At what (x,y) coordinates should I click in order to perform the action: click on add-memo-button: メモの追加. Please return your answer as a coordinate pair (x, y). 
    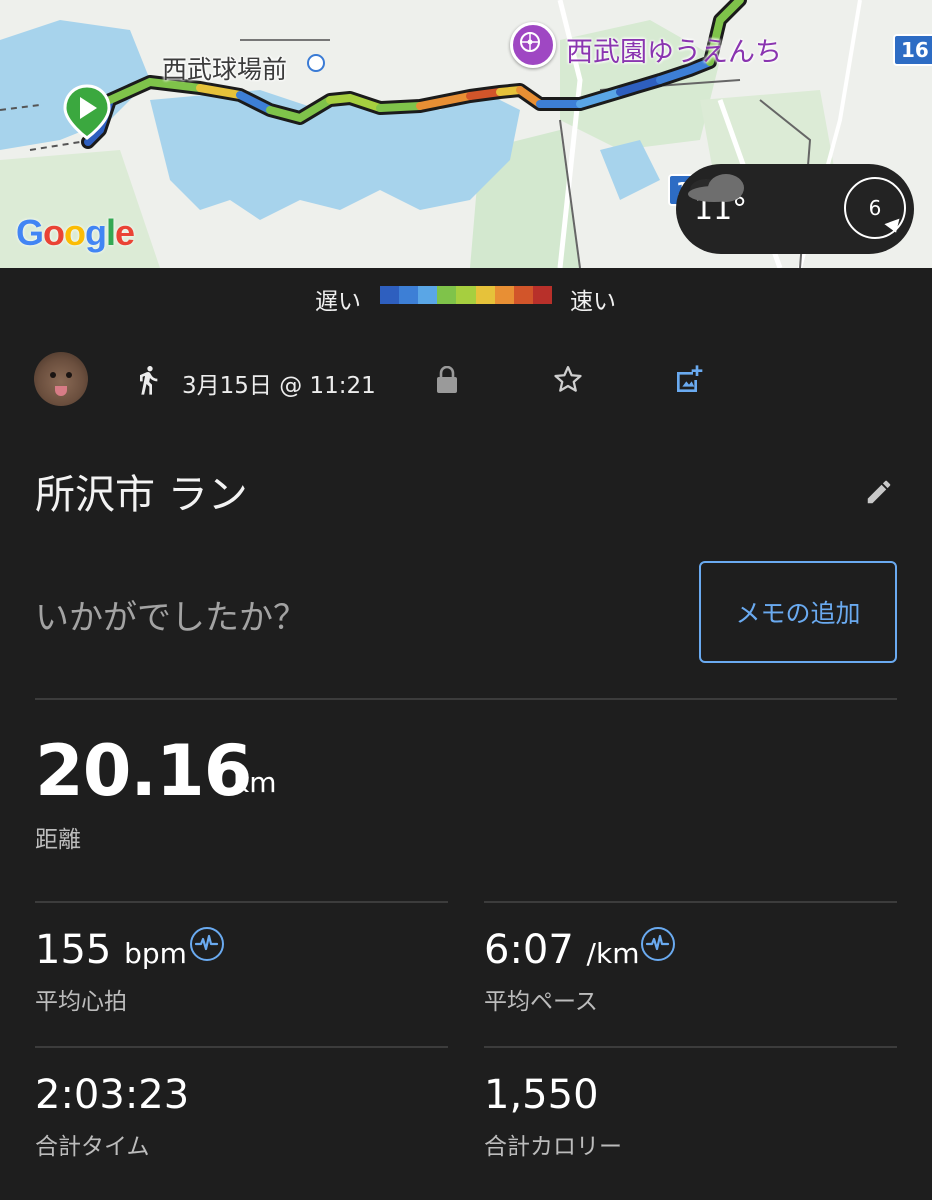
    Looking at the image, I should click on (798, 612).